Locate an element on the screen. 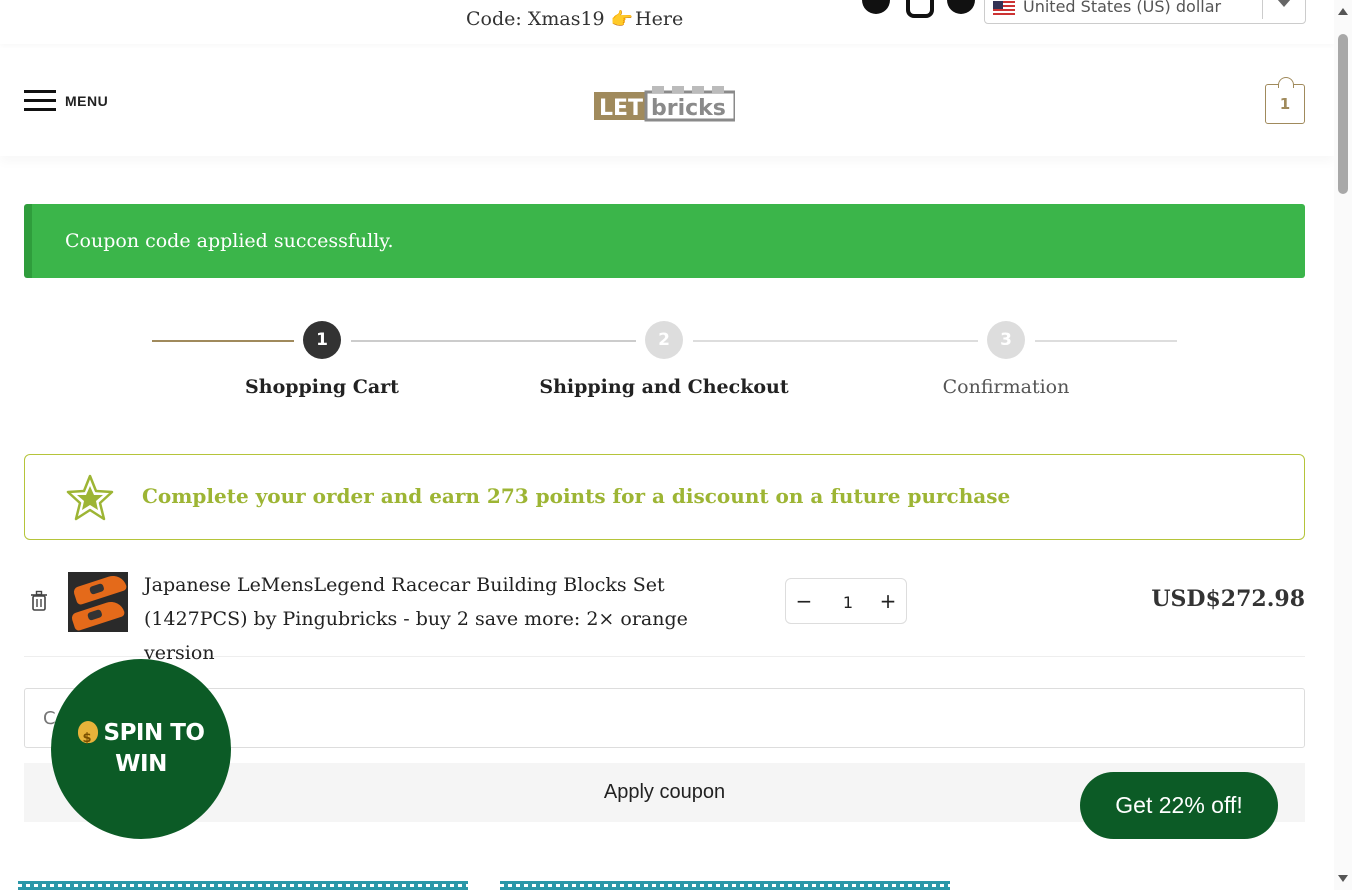  pinterest-icon is located at coordinates (961, 7).